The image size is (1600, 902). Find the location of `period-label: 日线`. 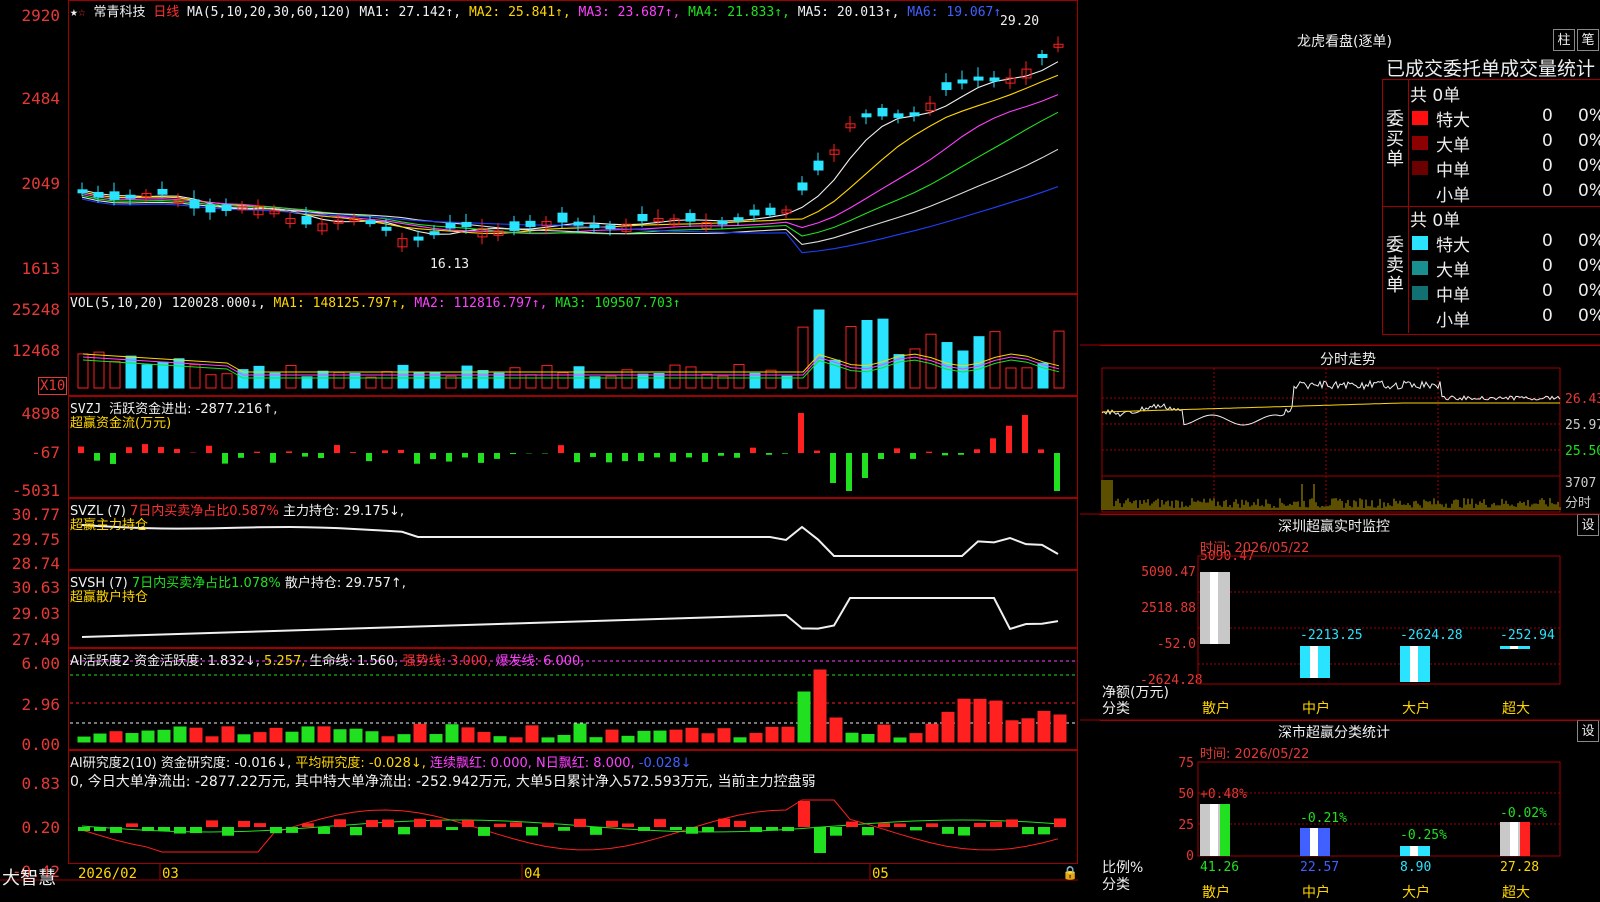

period-label: 日线 is located at coordinates (166, 12).